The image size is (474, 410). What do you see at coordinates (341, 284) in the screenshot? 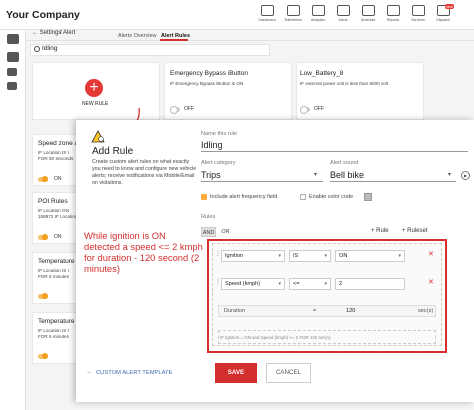
I see `condition-value-text: 2` at bounding box center [341, 284].